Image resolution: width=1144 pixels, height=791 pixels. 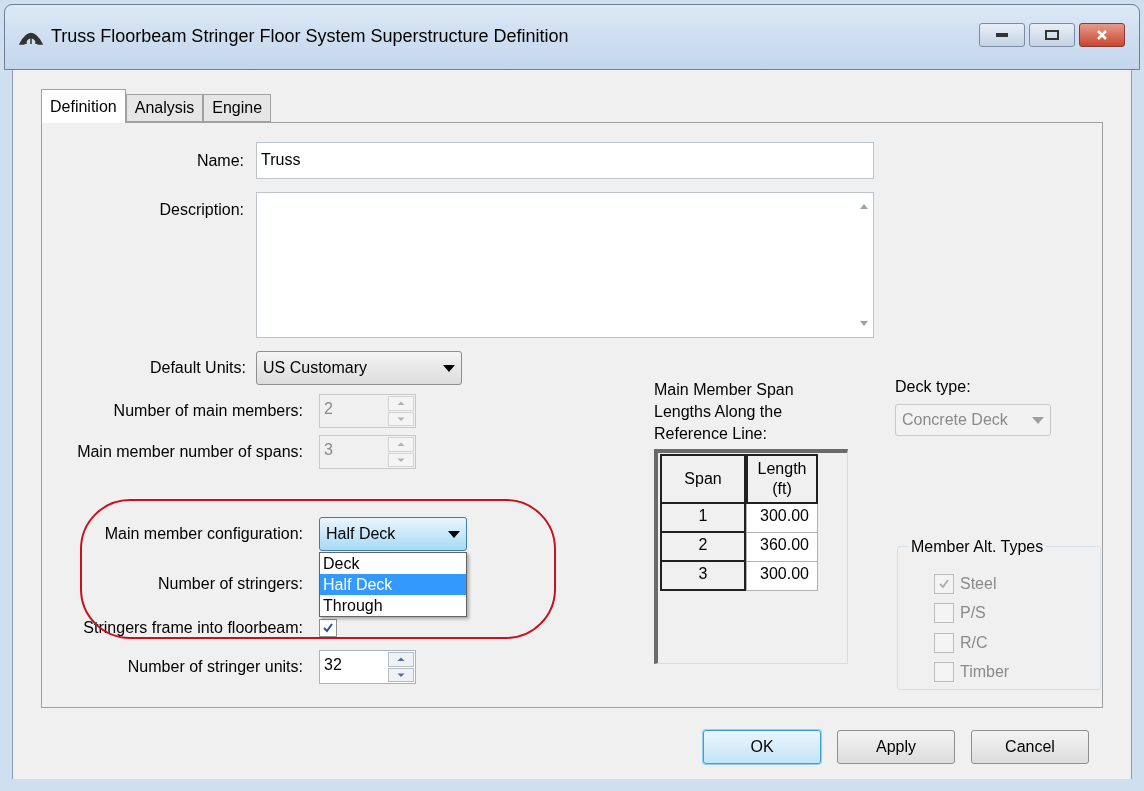 I want to click on dropdown-option: Deck, so click(x=393, y=563).